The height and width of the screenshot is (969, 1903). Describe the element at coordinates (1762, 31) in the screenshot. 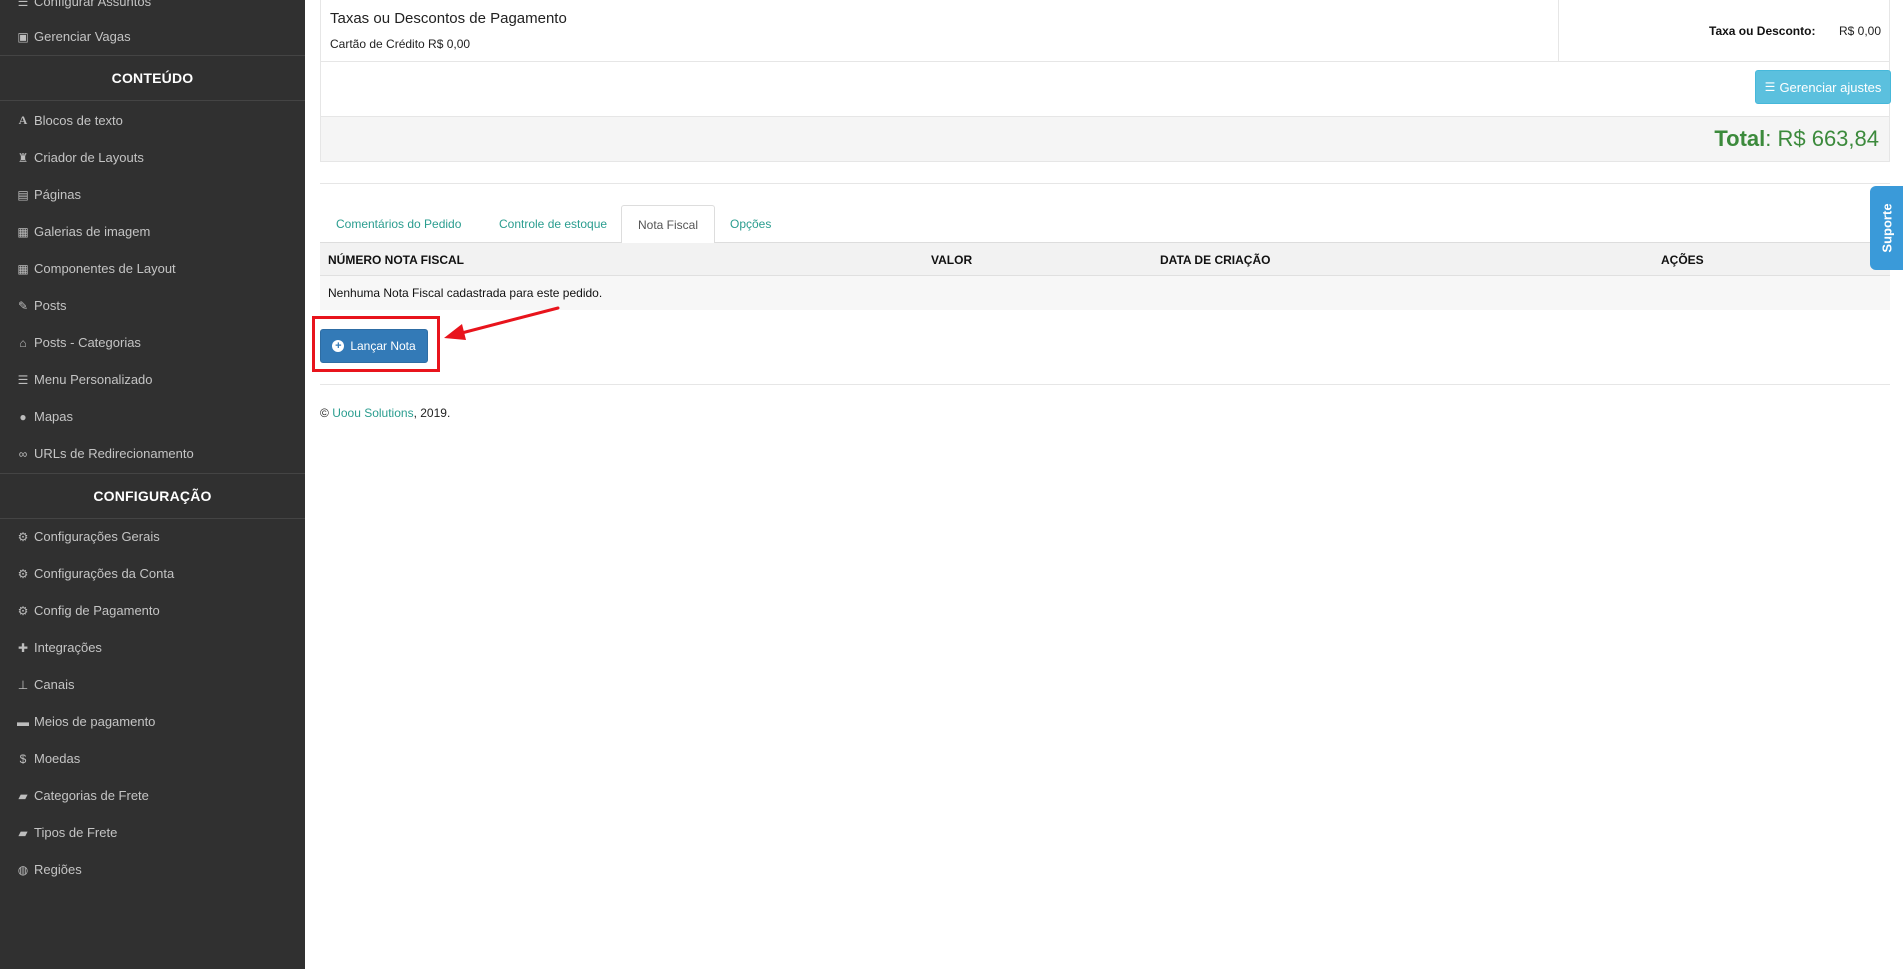

I see `fee-discount-label: Taxa ou Desconto:` at that location.